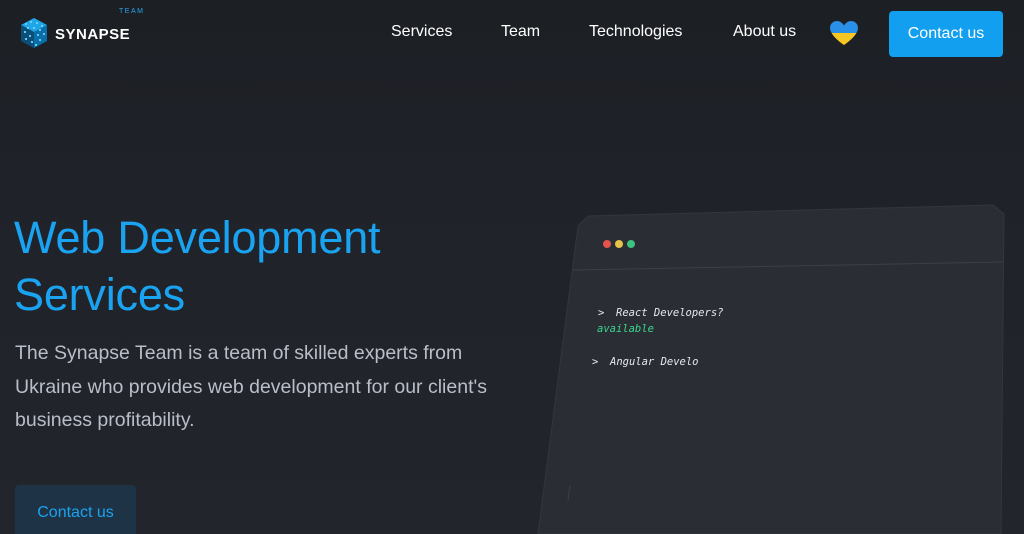 Image resolution: width=1024 pixels, height=534 pixels. What do you see at coordinates (788, 266) in the screenshot?
I see `terminal-titlebar-divider` at bounding box center [788, 266].